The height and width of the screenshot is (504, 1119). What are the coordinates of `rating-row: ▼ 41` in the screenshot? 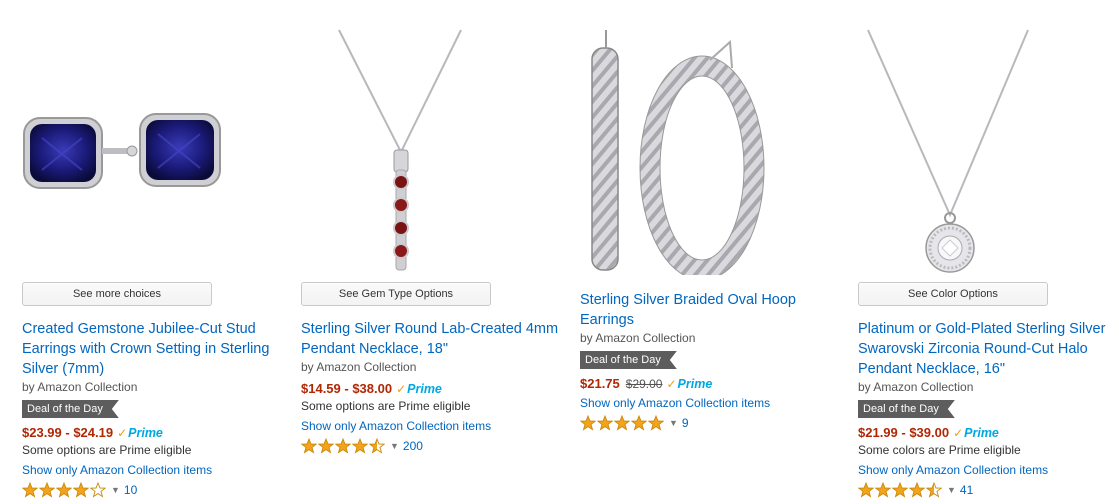 It's located at (987, 490).